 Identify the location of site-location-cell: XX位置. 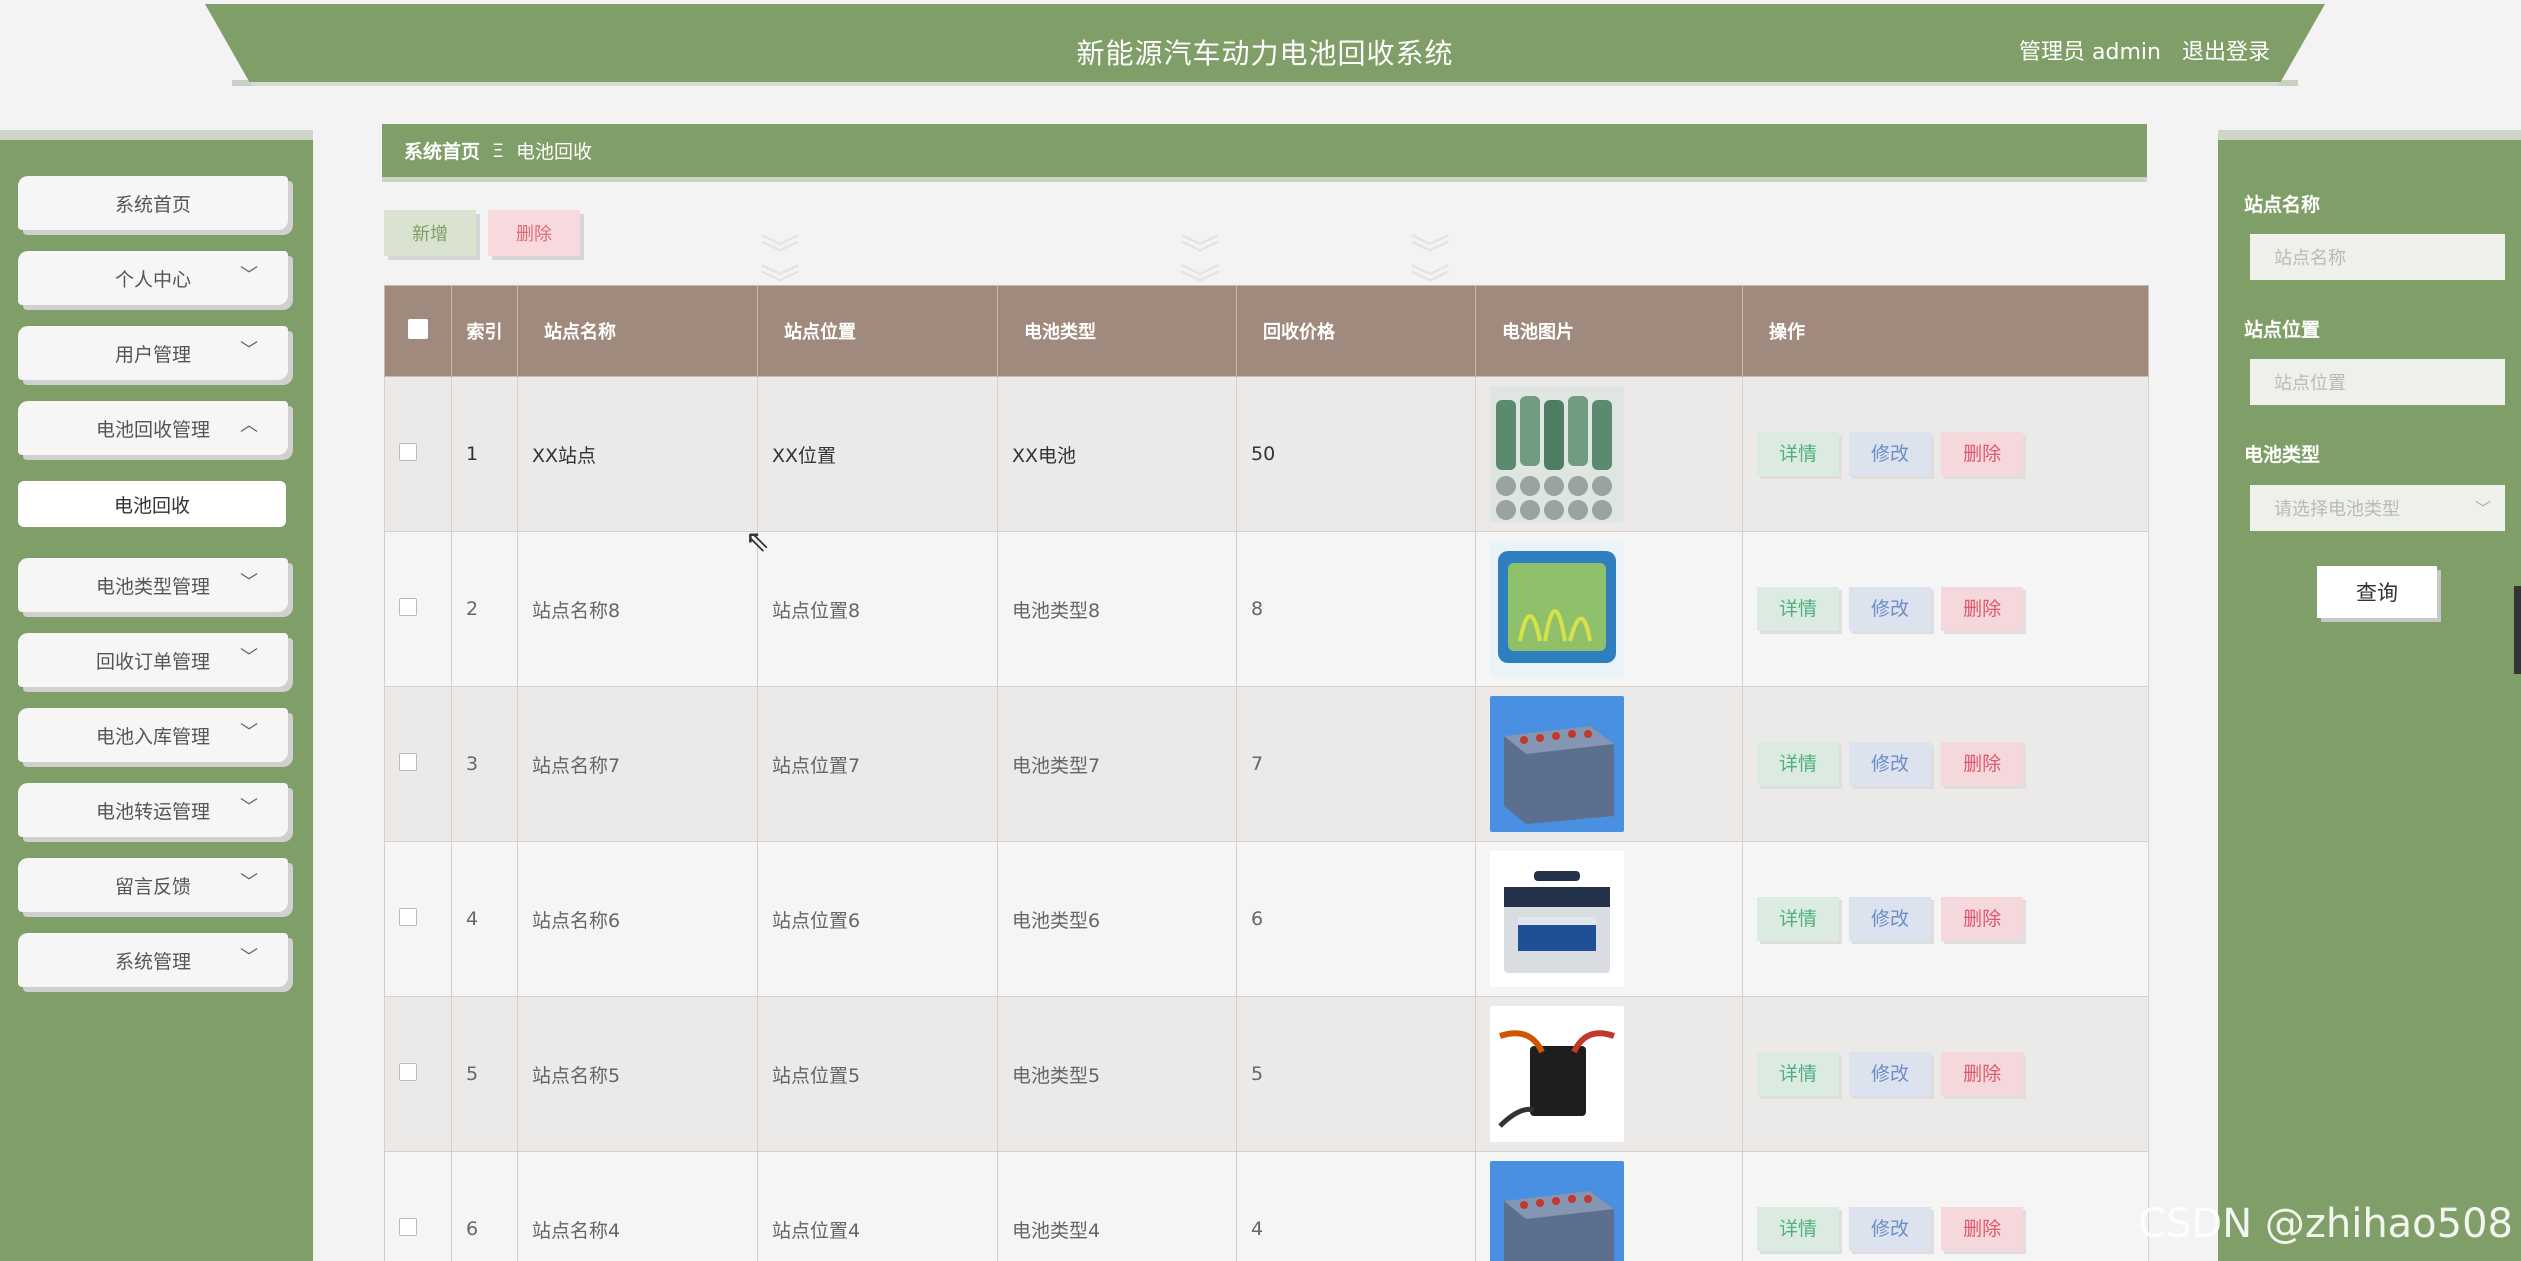
(877, 454).